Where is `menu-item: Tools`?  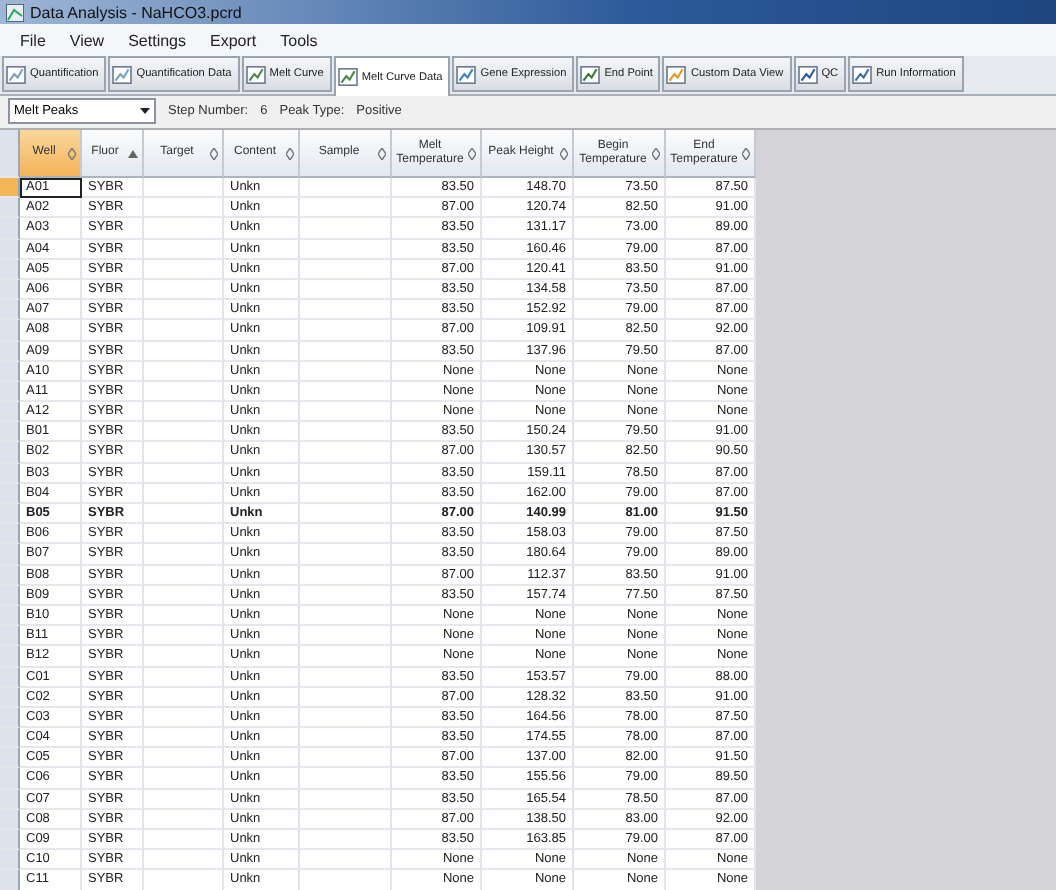 menu-item: Tools is located at coordinates (299, 40).